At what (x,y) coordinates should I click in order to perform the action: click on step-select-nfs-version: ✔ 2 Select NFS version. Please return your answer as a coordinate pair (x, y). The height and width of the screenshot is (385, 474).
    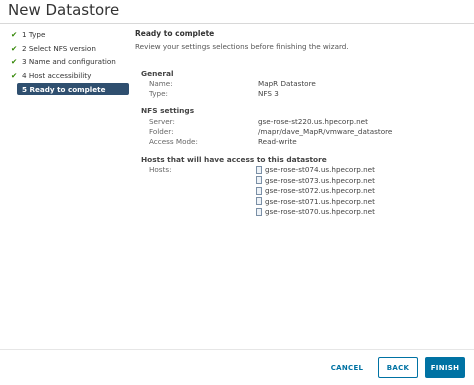
    Looking at the image, I should click on (65, 49).